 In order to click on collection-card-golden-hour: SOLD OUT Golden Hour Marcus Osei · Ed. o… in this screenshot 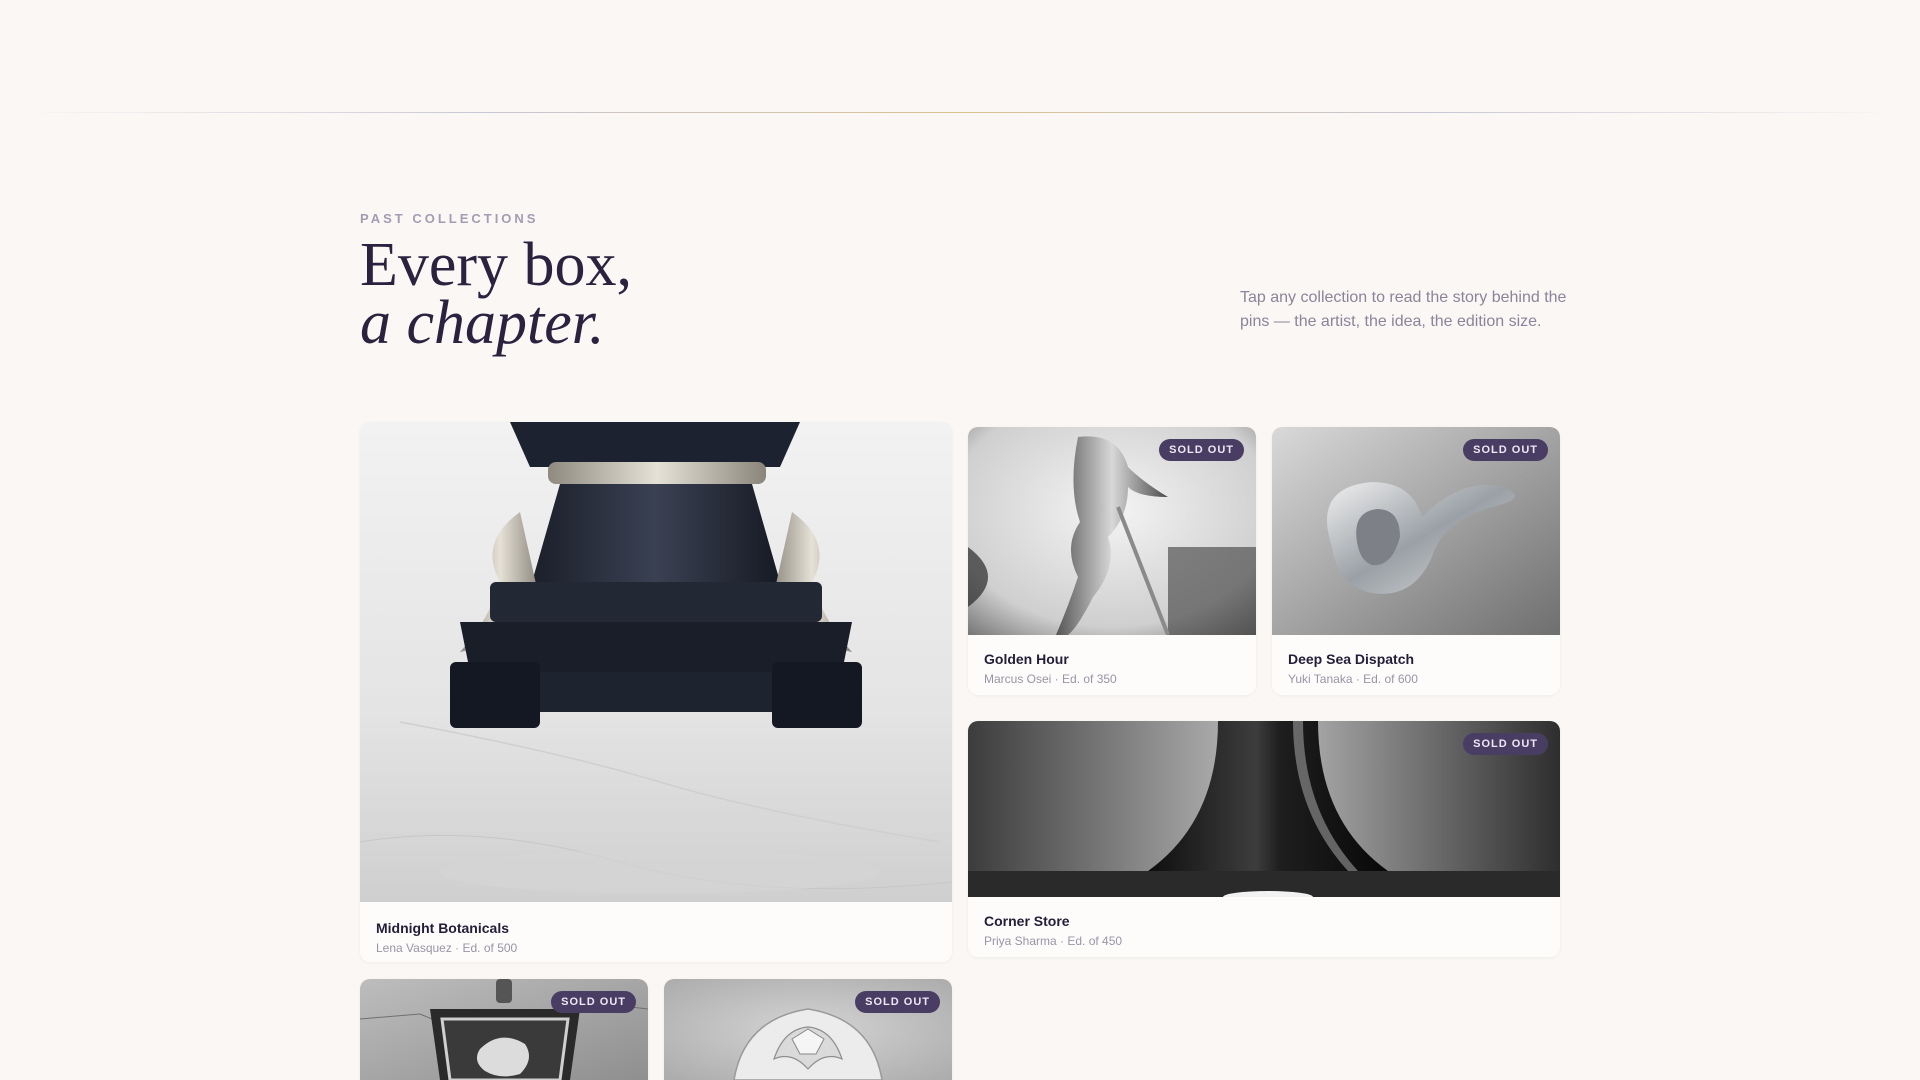, I will do `click(1112, 561)`.